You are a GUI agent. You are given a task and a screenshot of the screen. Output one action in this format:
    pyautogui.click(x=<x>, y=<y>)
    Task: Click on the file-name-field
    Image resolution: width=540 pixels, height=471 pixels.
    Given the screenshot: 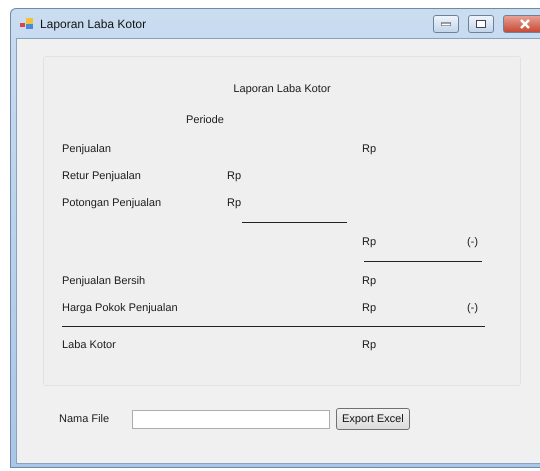 What is the action you would take?
    pyautogui.click(x=231, y=419)
    